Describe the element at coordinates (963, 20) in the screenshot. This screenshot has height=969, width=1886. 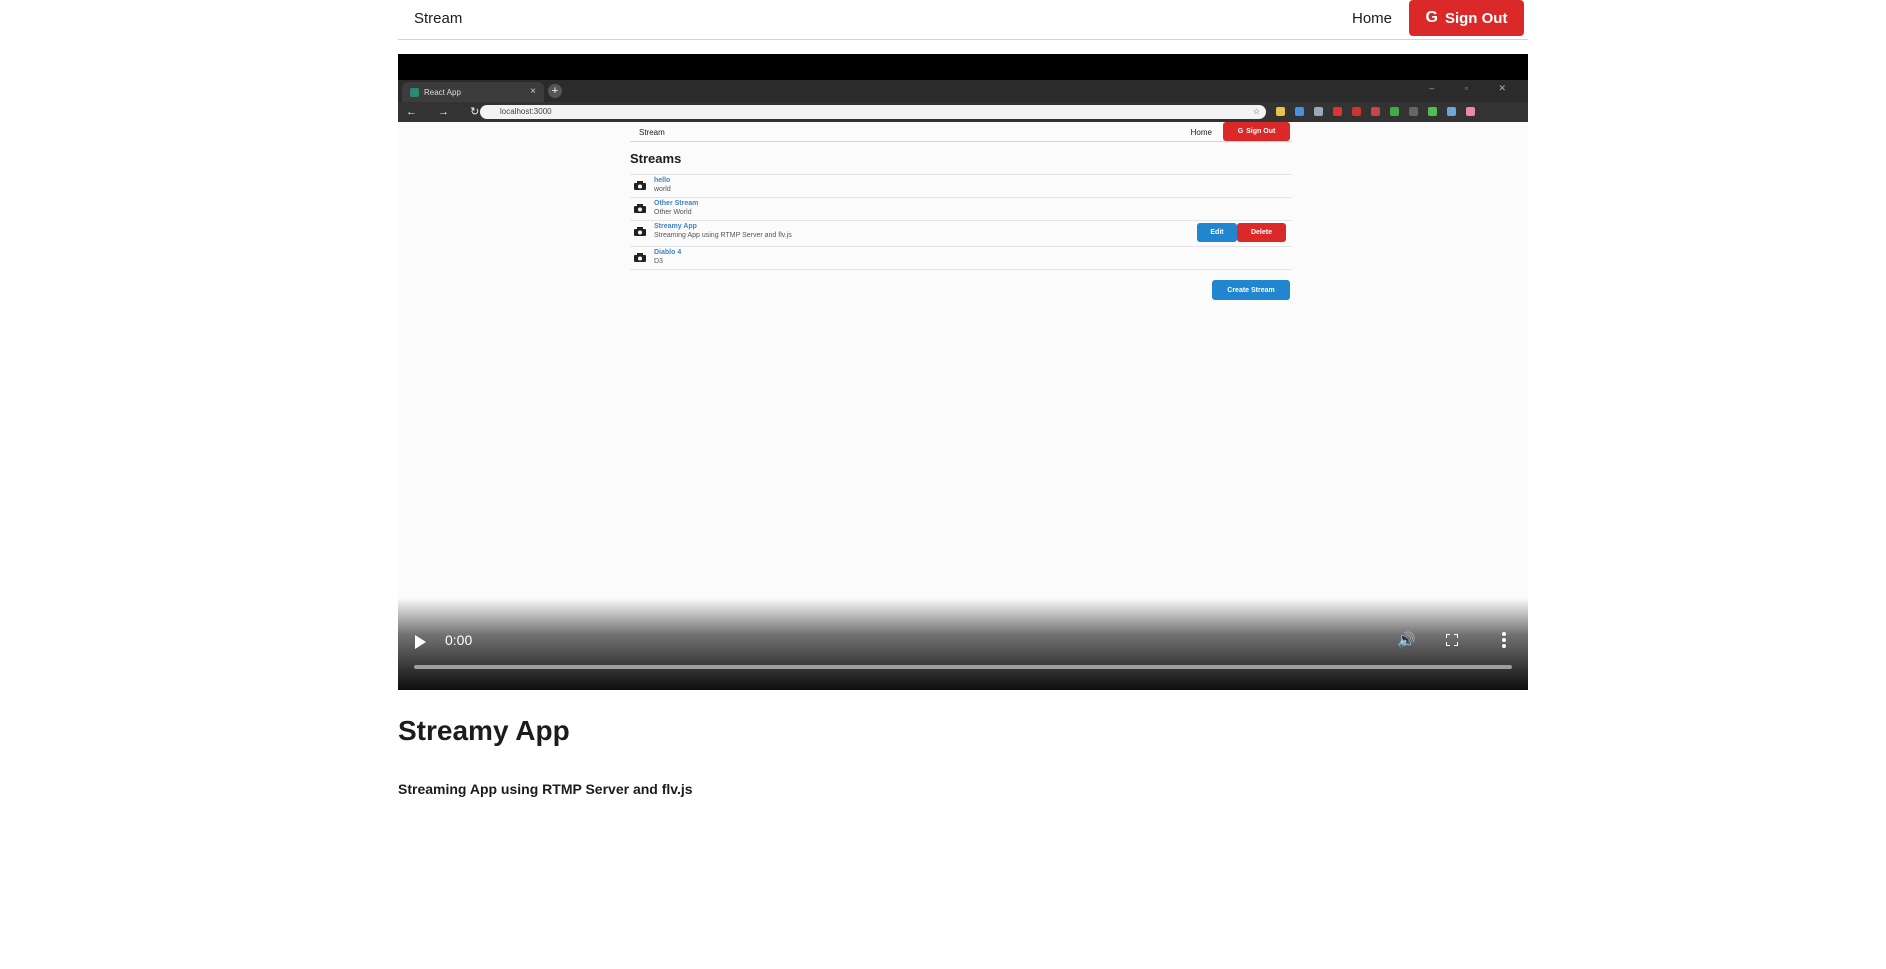
I see `top-menu: Stream Home G Sign Out` at that location.